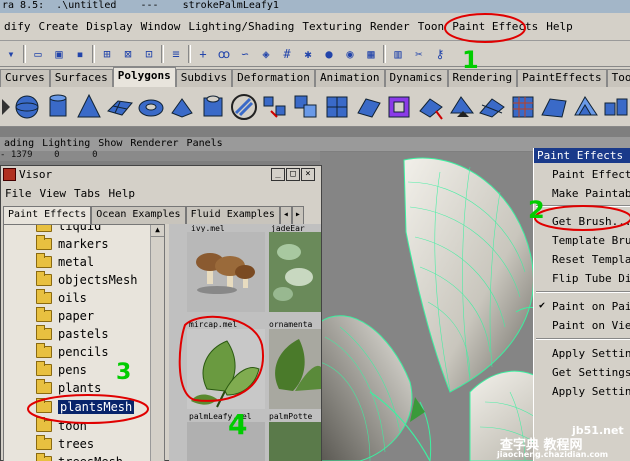 The image size is (630, 461). What do you see at coordinates (81, 78) in the screenshot?
I see `shelf-tab-surfaces: Surfaces` at bounding box center [81, 78].